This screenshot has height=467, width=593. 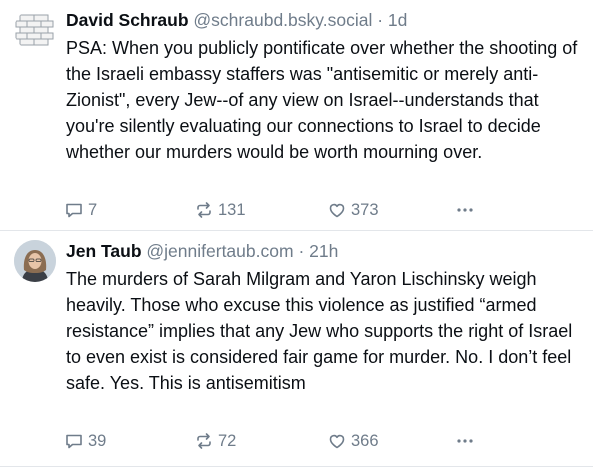 I want to click on post-header: David Schraub @schraubd.bsky.social · 1d, so click(x=324, y=20).